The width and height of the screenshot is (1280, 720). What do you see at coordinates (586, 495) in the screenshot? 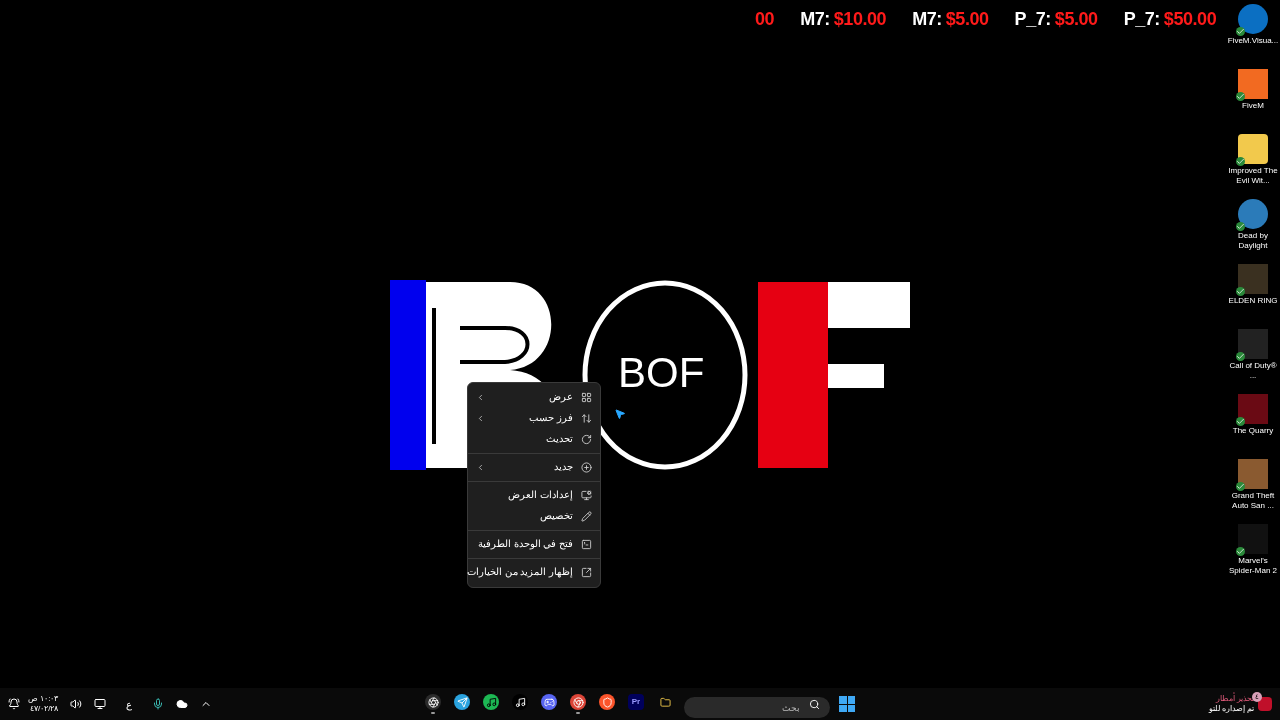
I see `monitor-icon` at bounding box center [586, 495].